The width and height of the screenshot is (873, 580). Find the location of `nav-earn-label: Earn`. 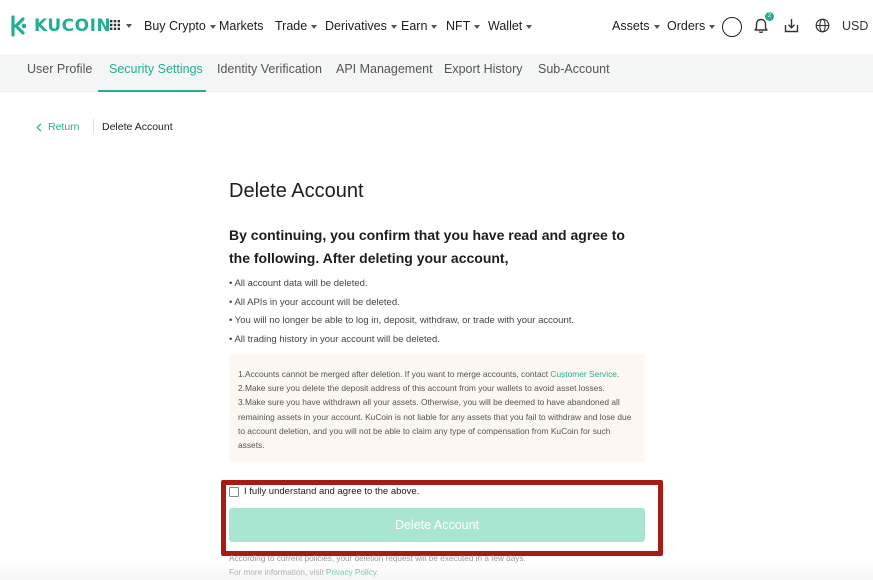

nav-earn-label: Earn is located at coordinates (414, 26).